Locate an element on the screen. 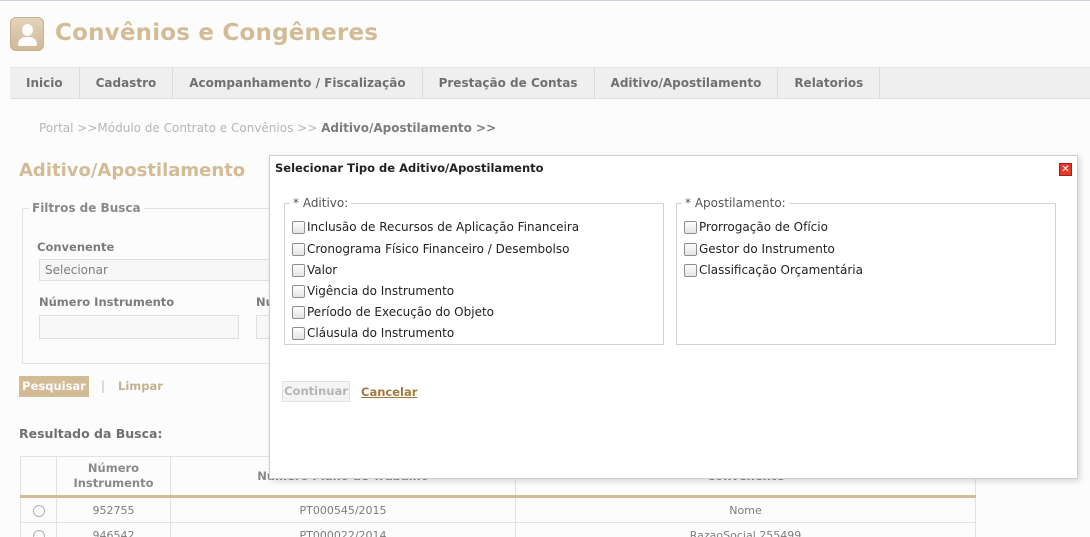 Image resolution: width=1090 pixels, height=537 pixels. aditivo-option-valor: Valor is located at coordinates (314, 270).